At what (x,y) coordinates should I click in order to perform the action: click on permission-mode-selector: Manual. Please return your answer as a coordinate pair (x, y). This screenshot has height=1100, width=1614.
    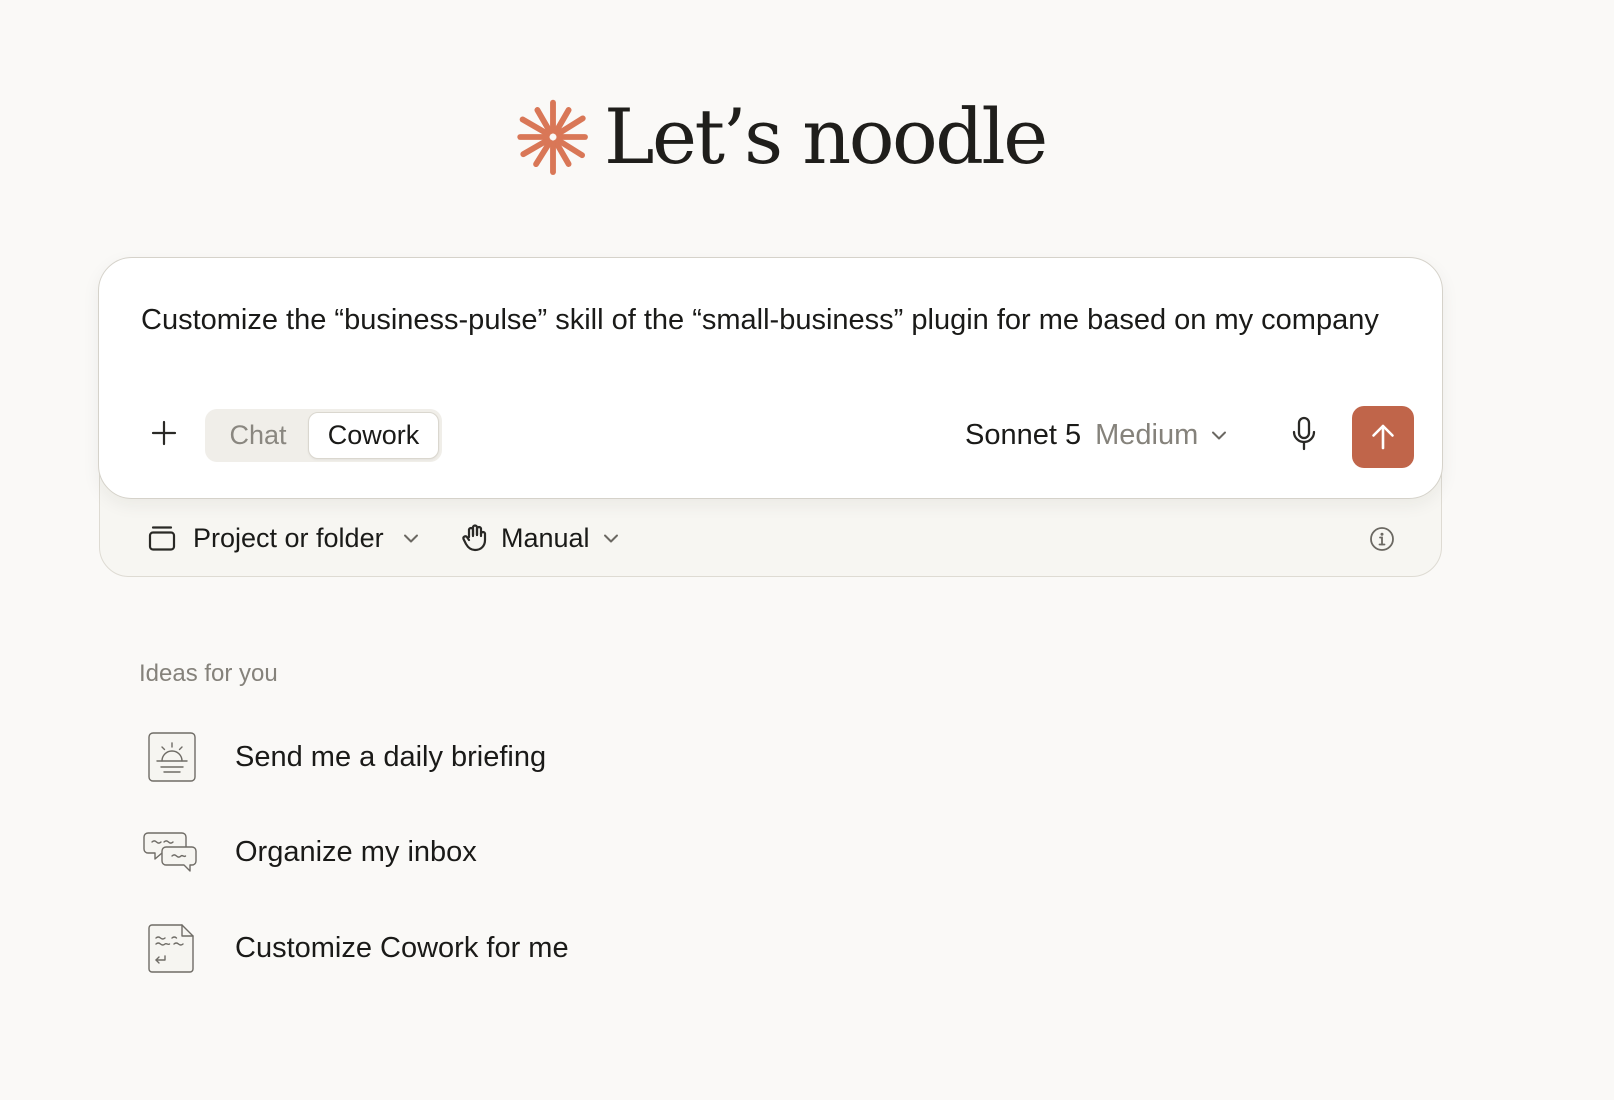
    Looking at the image, I should click on (540, 538).